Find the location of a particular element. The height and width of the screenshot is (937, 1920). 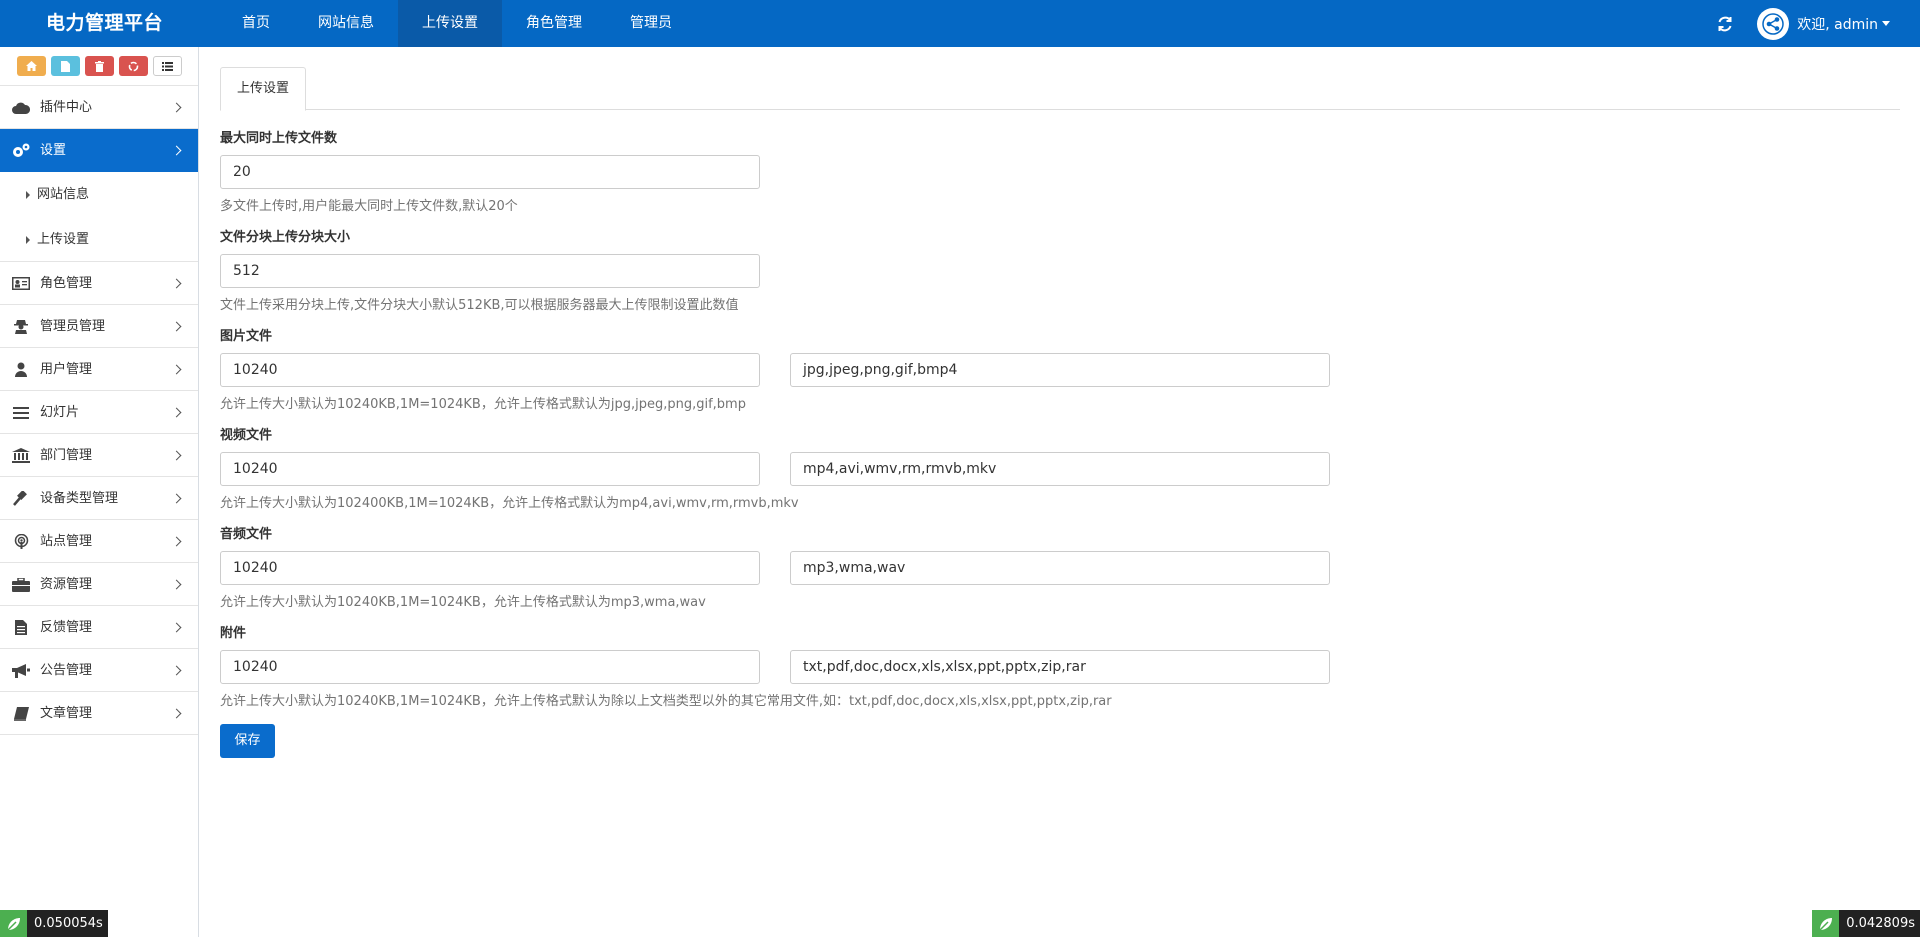

topnav-home: 首页 is located at coordinates (256, 23).